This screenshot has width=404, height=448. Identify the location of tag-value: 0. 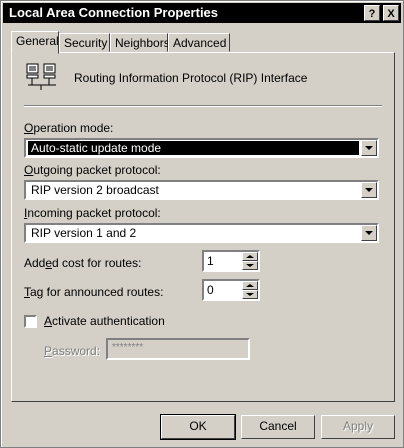
(210, 290).